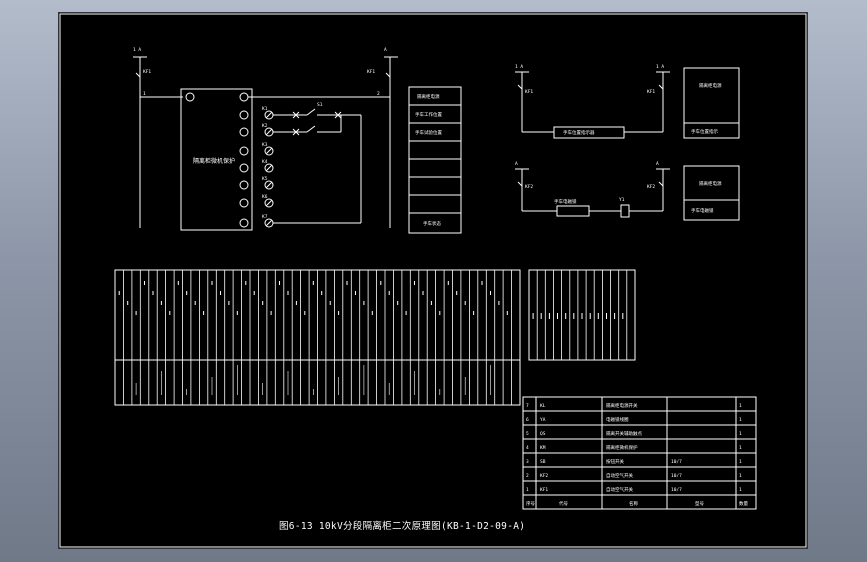 This screenshot has height=562, width=867. I want to click on bom-no: 7, so click(527, 406).